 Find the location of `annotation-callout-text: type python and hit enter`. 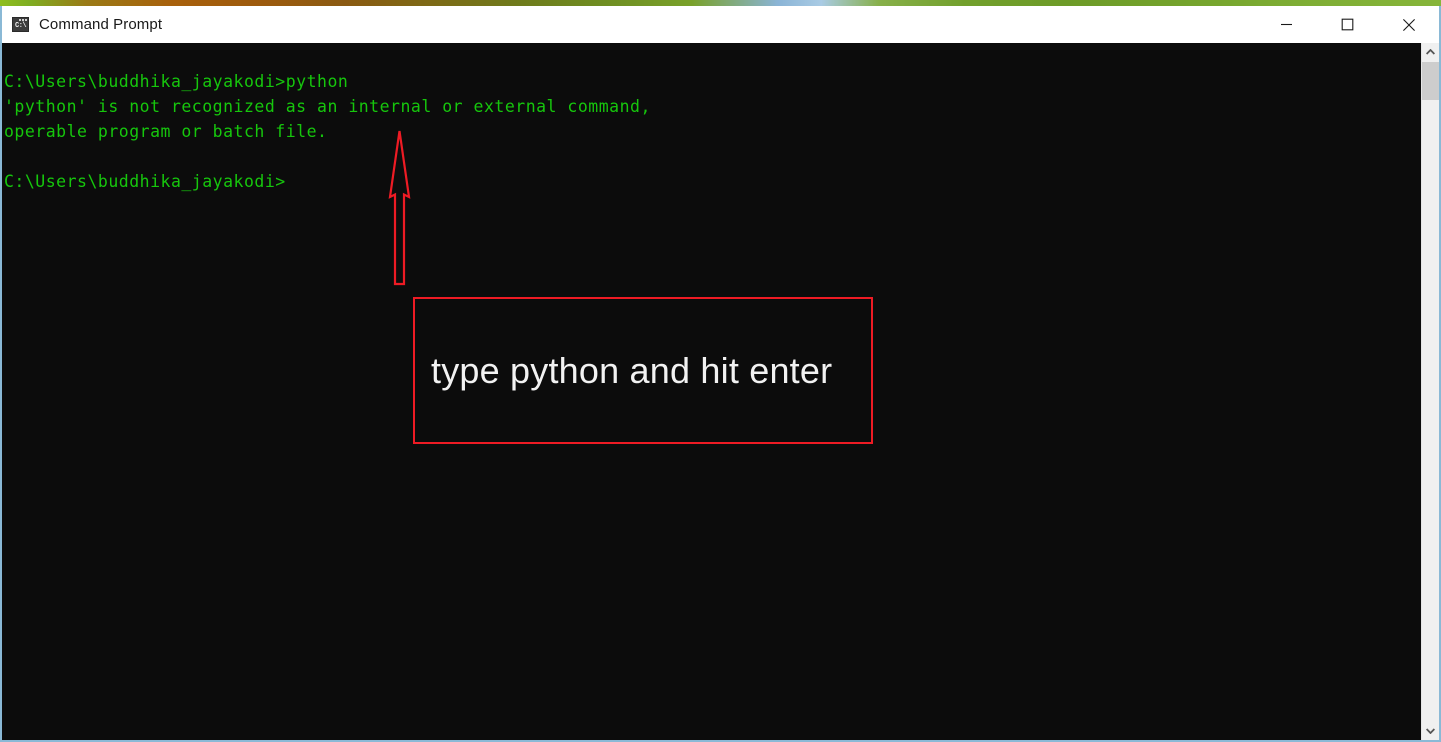

annotation-callout-text: type python and hit enter is located at coordinates (632, 370).